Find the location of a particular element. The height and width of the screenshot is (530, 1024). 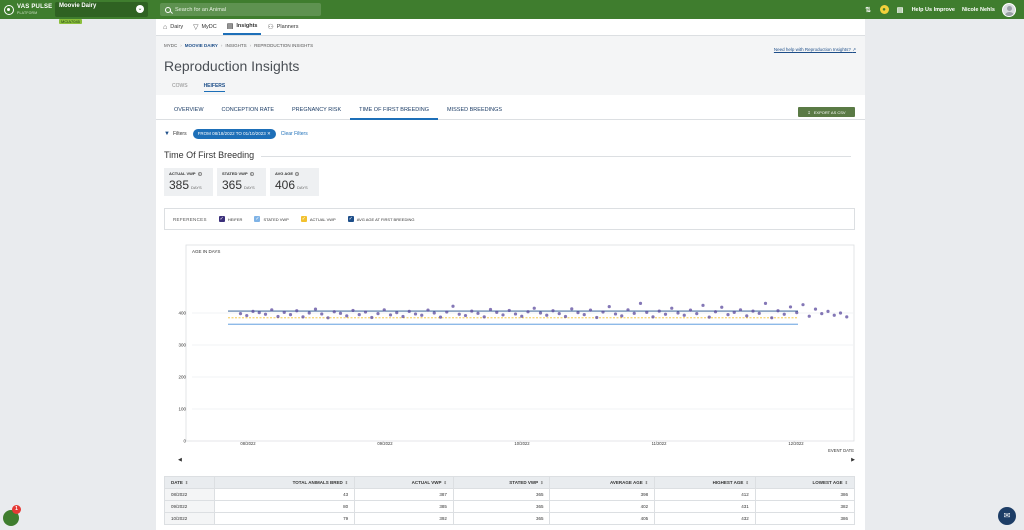

tab-conception-rate: CONCEPTION RATE is located at coordinates (248, 111).